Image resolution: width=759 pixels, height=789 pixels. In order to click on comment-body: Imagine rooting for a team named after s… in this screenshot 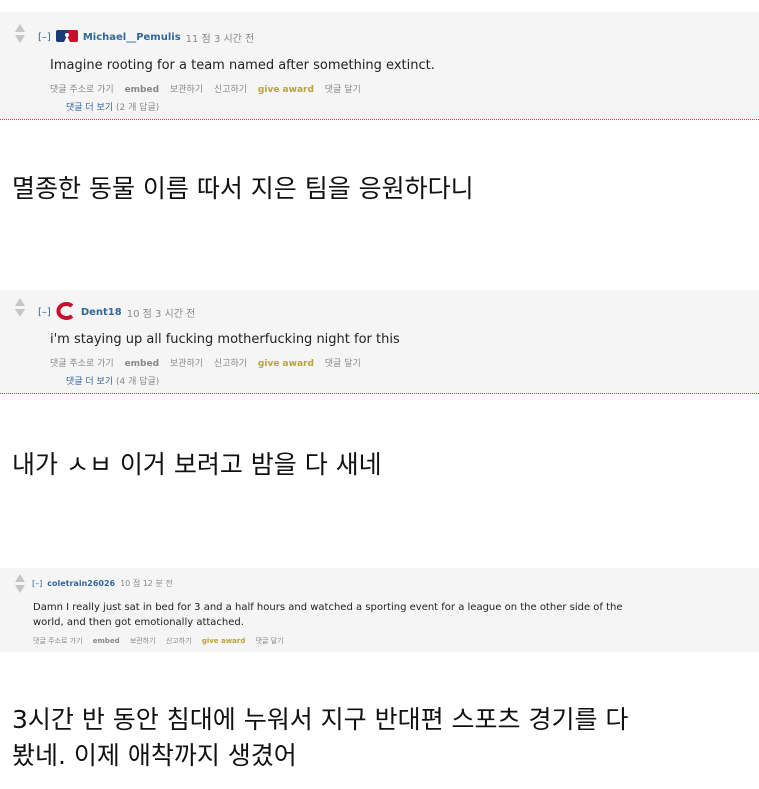, I will do `click(242, 65)`.